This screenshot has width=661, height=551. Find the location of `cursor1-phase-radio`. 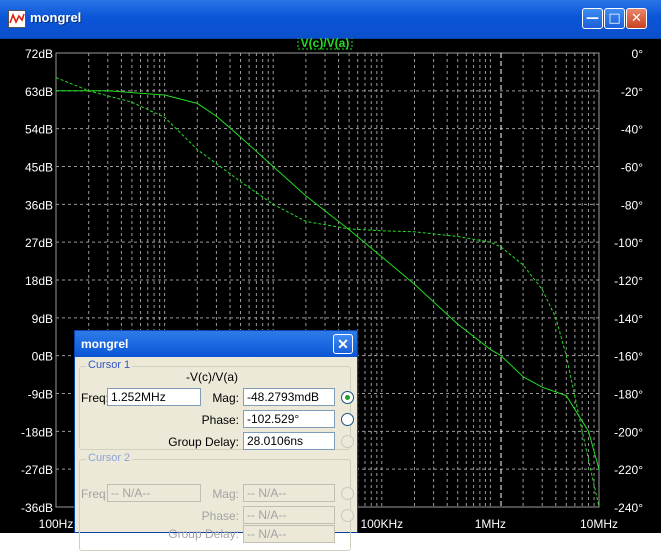

cursor1-phase-radio is located at coordinates (347, 419).